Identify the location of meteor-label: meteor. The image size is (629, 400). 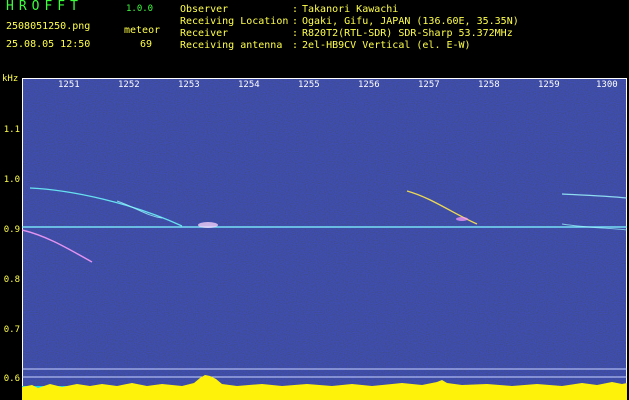
(142, 30).